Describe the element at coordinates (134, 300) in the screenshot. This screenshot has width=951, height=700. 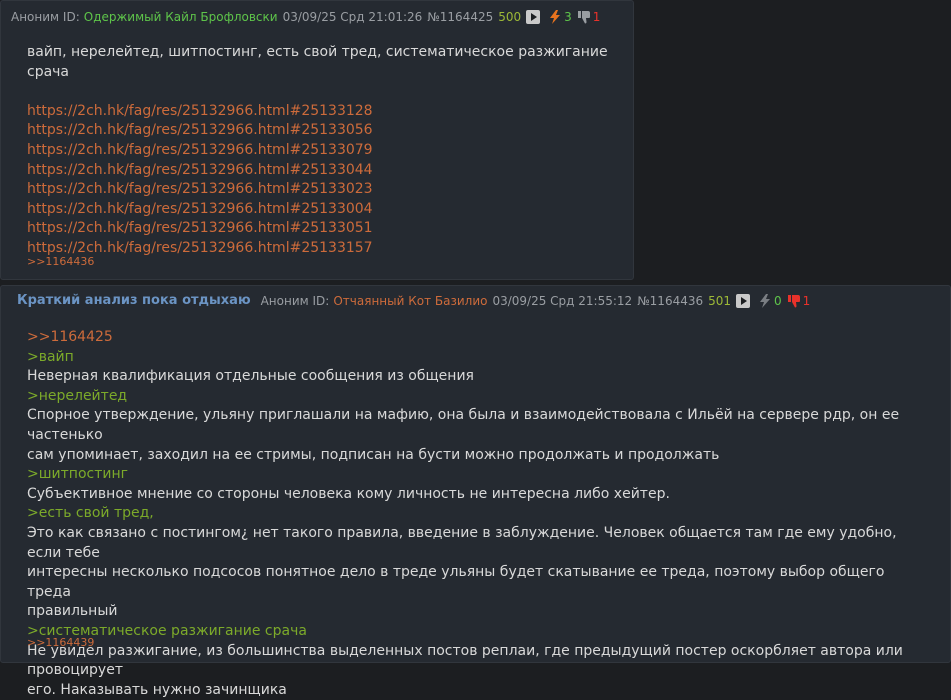
I see `thread-subject: Краткий анализ пока отдыхаю` at that location.